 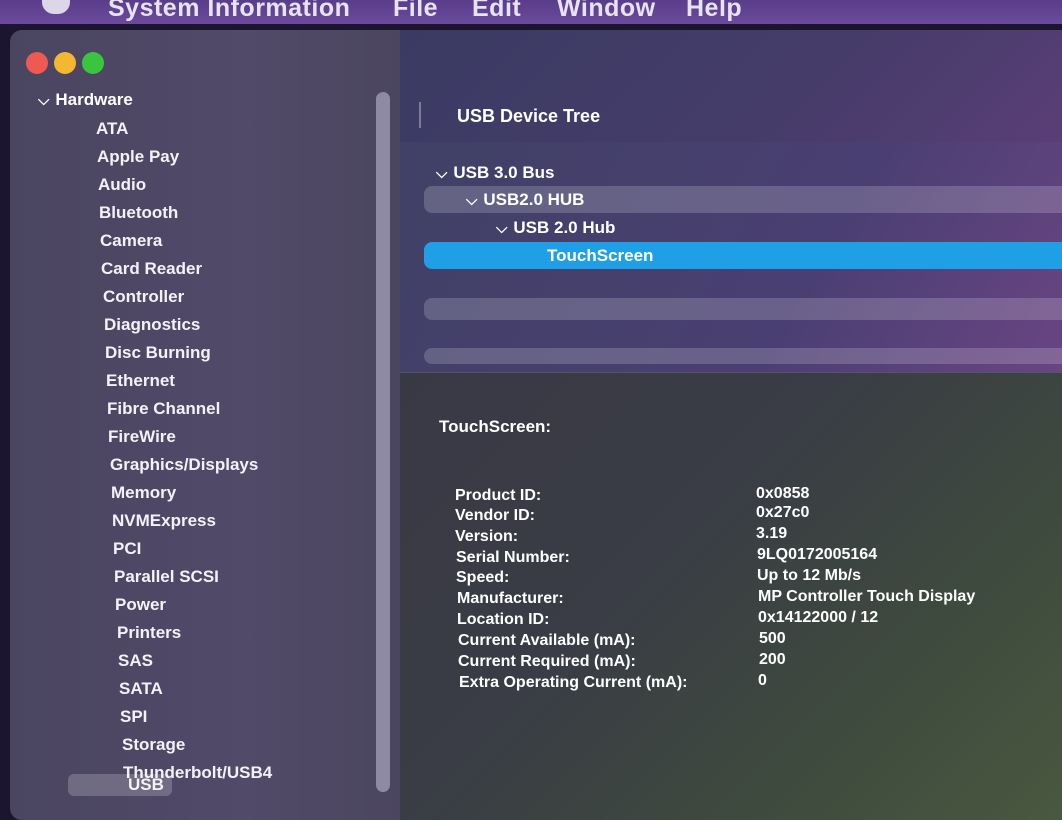 What do you see at coordinates (498, 495) in the screenshot?
I see `prop-label-product-id: Product ID:` at bounding box center [498, 495].